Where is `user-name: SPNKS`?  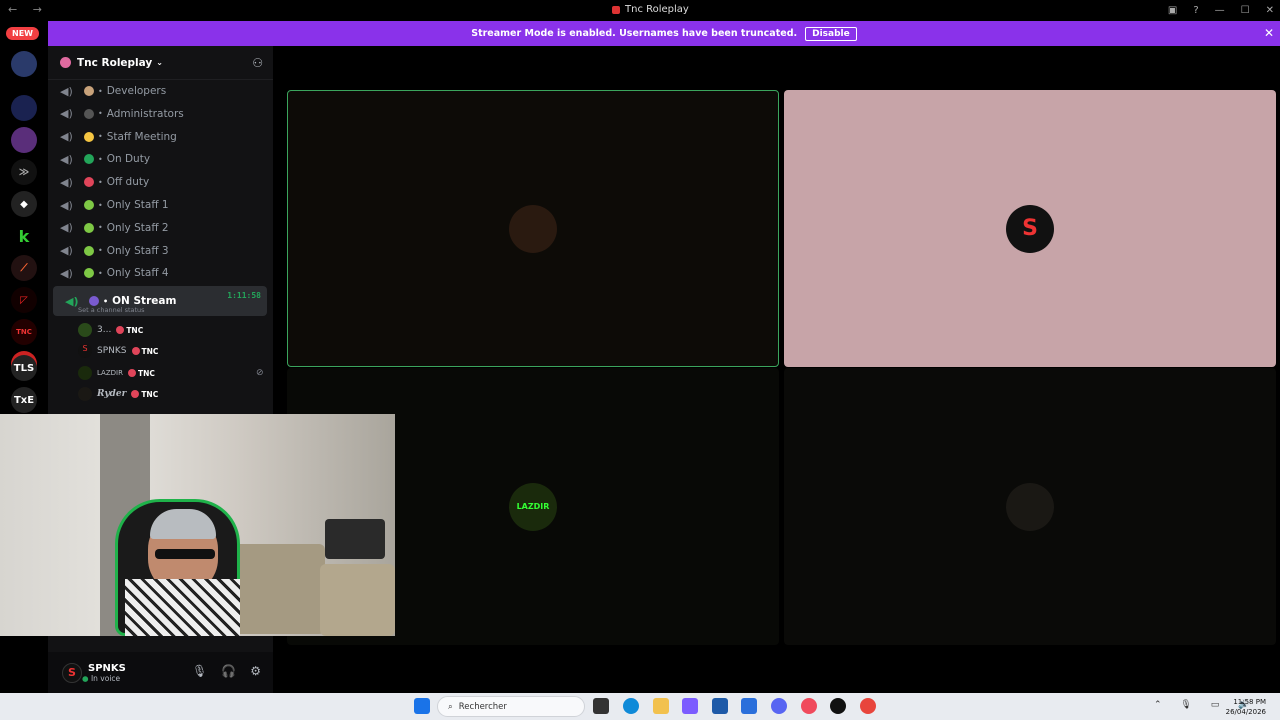 user-name: SPNKS is located at coordinates (107, 668).